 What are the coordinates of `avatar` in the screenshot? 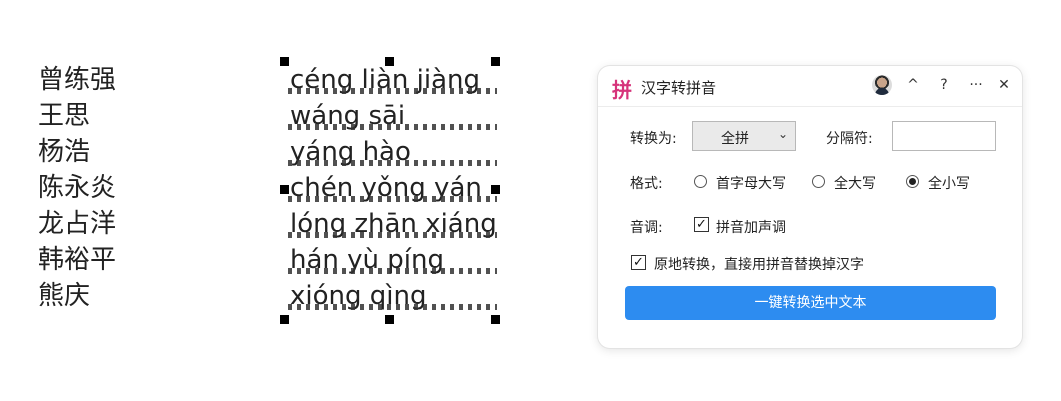 It's located at (882, 85).